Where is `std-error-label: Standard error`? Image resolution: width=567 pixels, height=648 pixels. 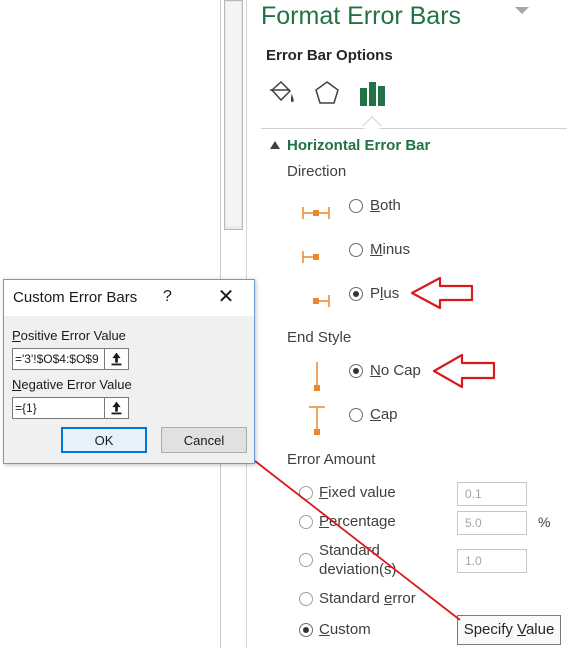
std-error-label: Standard error is located at coordinates (367, 598).